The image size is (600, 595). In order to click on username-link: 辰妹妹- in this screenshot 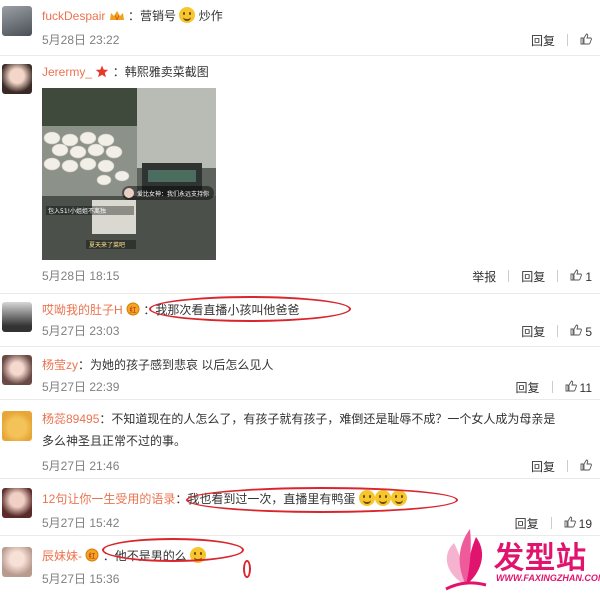, I will do `click(62, 556)`.